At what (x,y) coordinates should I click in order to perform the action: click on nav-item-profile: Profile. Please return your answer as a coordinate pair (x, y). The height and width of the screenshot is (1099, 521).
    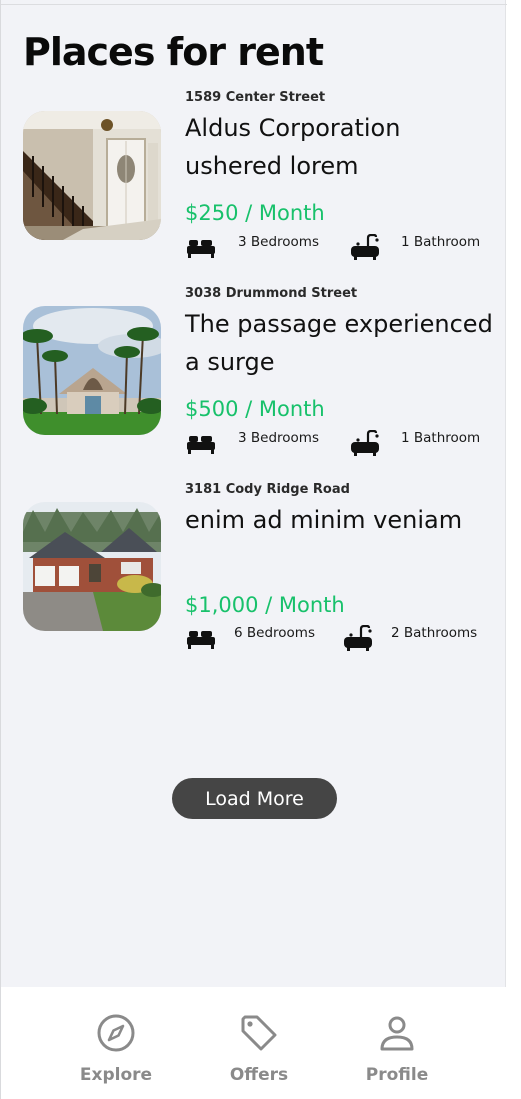
    Looking at the image, I should click on (397, 1043).